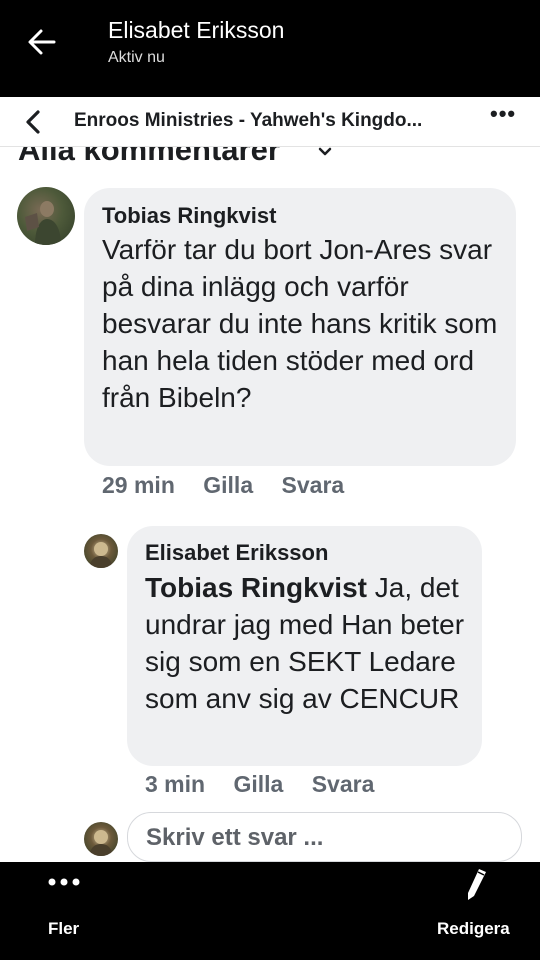  Describe the element at coordinates (236, 553) in the screenshot. I see `comment-author: Elisabet Eriksson` at that location.